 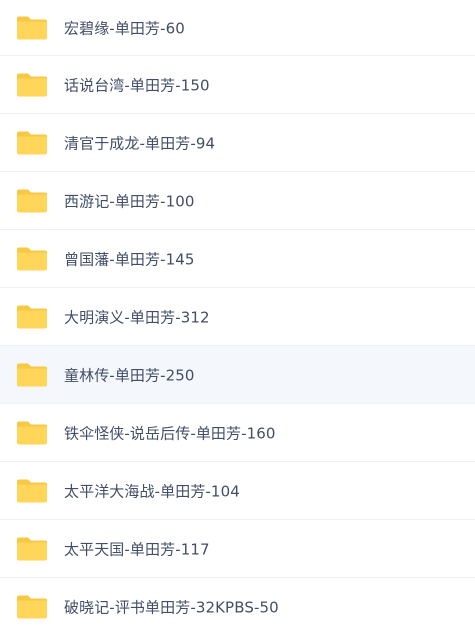 What do you see at coordinates (137, 317) in the screenshot?
I see `folder-name: 大明演义-单田芳-312` at bounding box center [137, 317].